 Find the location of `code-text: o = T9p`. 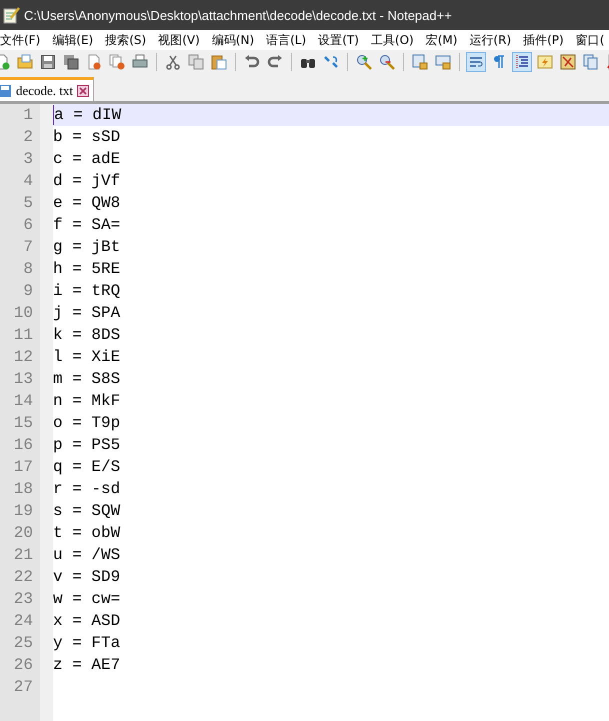

code-text: o = T9p is located at coordinates (86, 423).